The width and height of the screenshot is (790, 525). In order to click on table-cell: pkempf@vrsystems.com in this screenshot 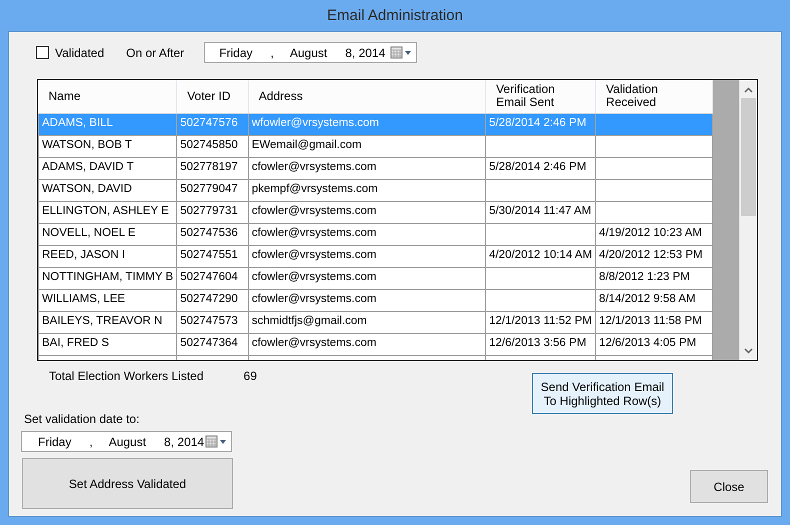, I will do `click(315, 189)`.